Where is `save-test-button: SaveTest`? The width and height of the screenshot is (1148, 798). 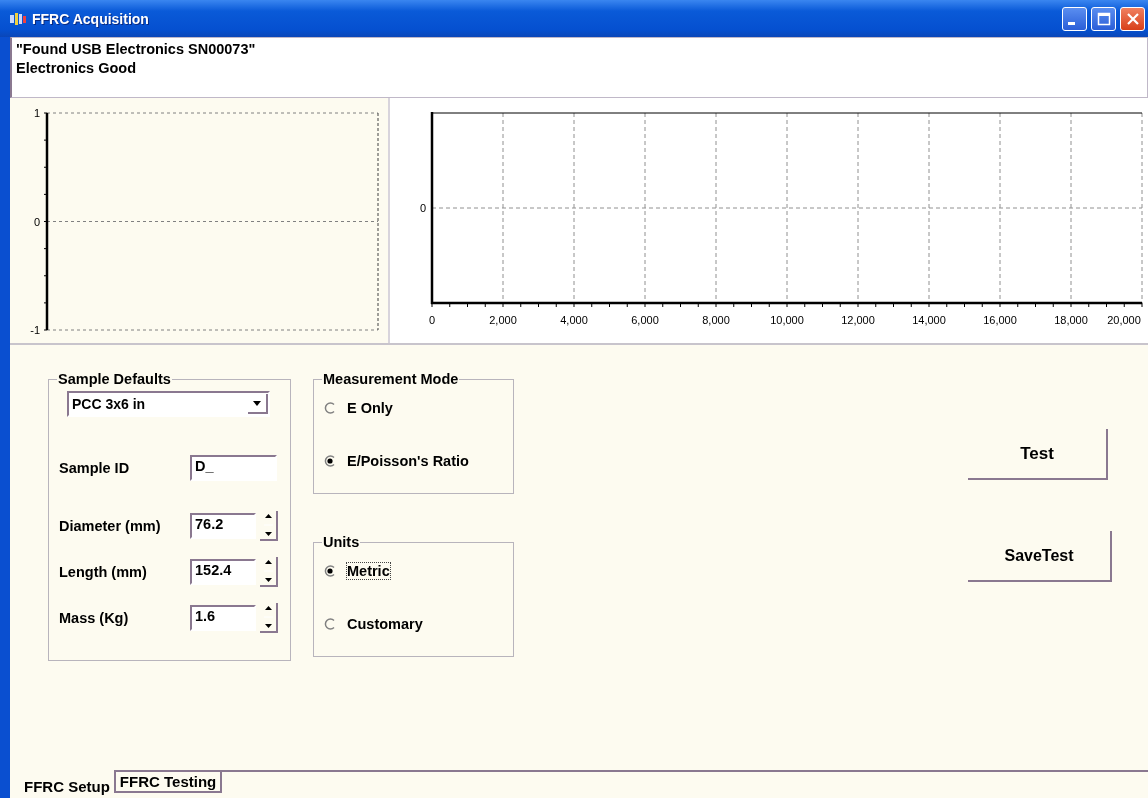 save-test-button: SaveTest is located at coordinates (1040, 556).